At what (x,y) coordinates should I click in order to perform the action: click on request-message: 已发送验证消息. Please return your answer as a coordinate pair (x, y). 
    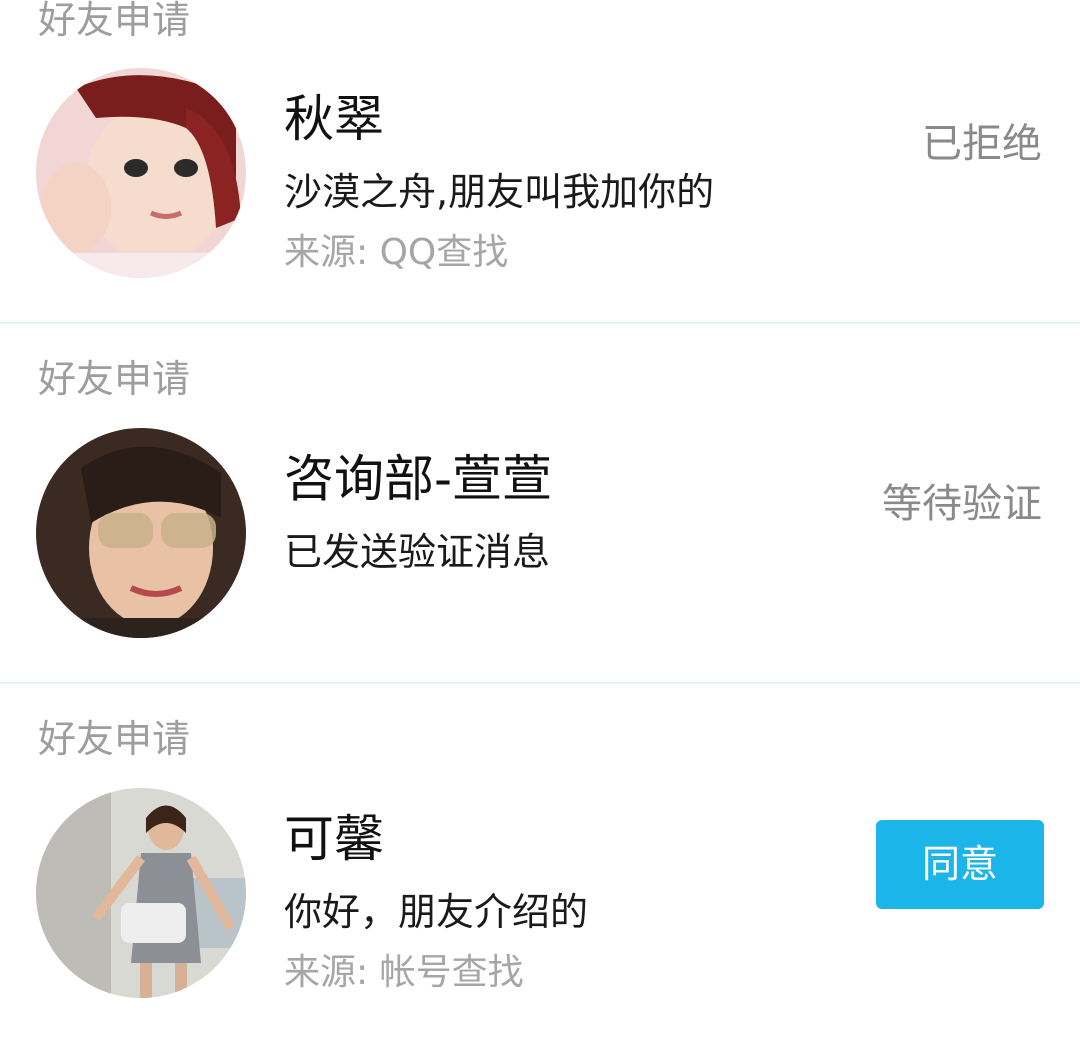
    Looking at the image, I should click on (417, 552).